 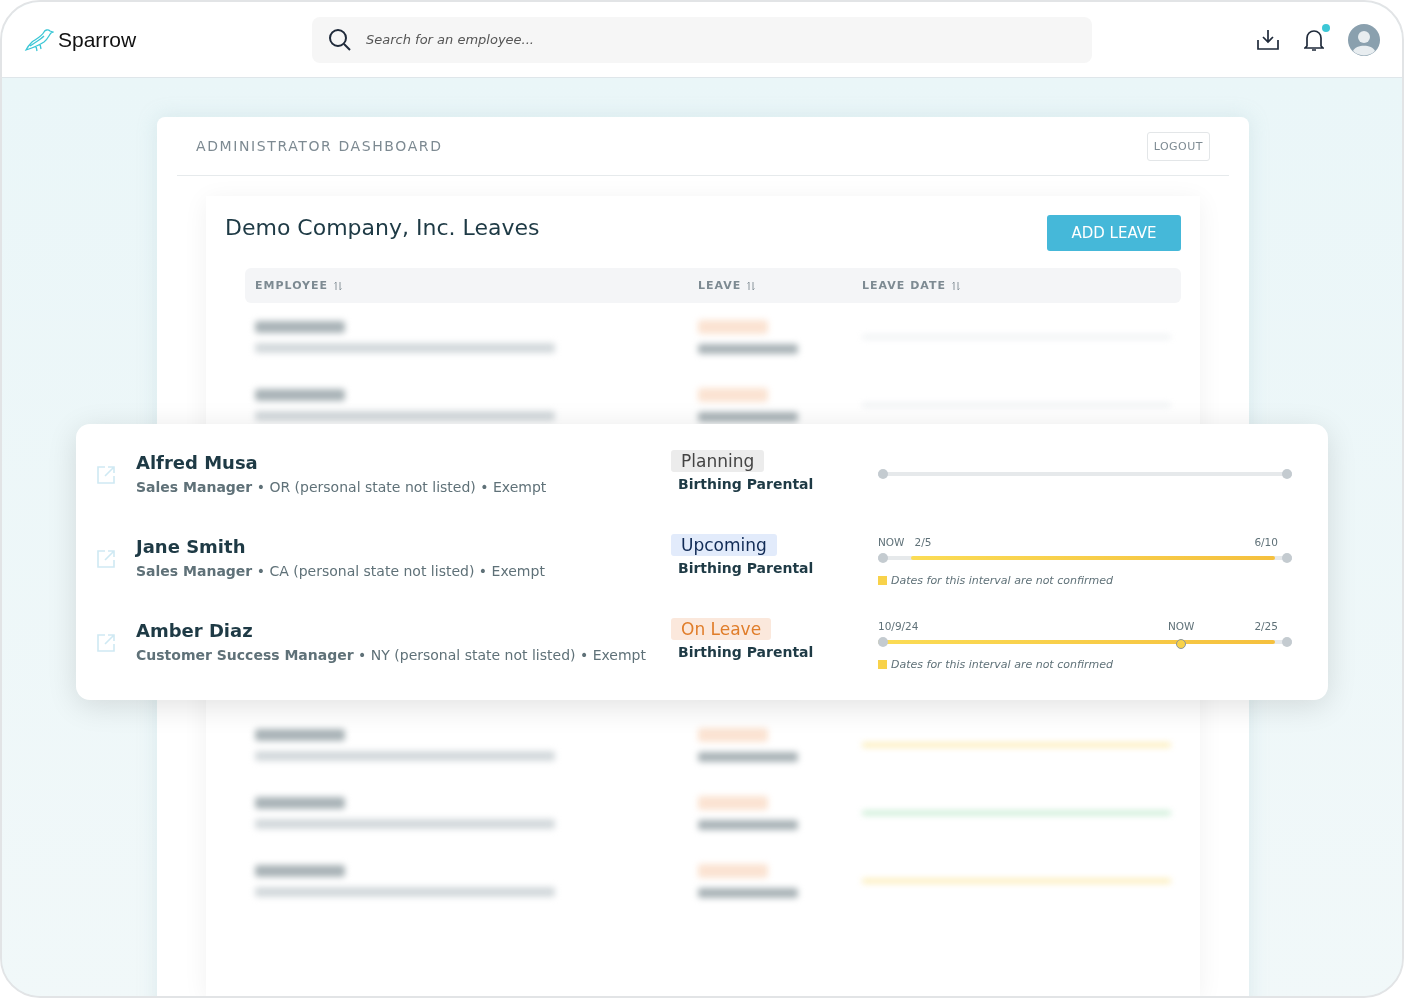 I want to click on download-icon, so click(x=1268, y=39).